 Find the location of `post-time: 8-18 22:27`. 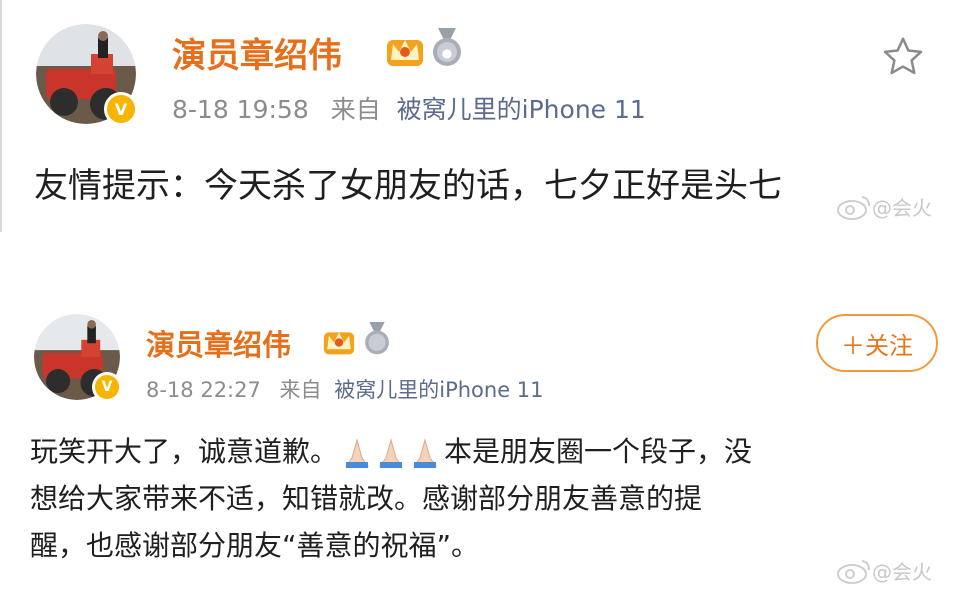

post-time: 8-18 22:27 is located at coordinates (203, 390).